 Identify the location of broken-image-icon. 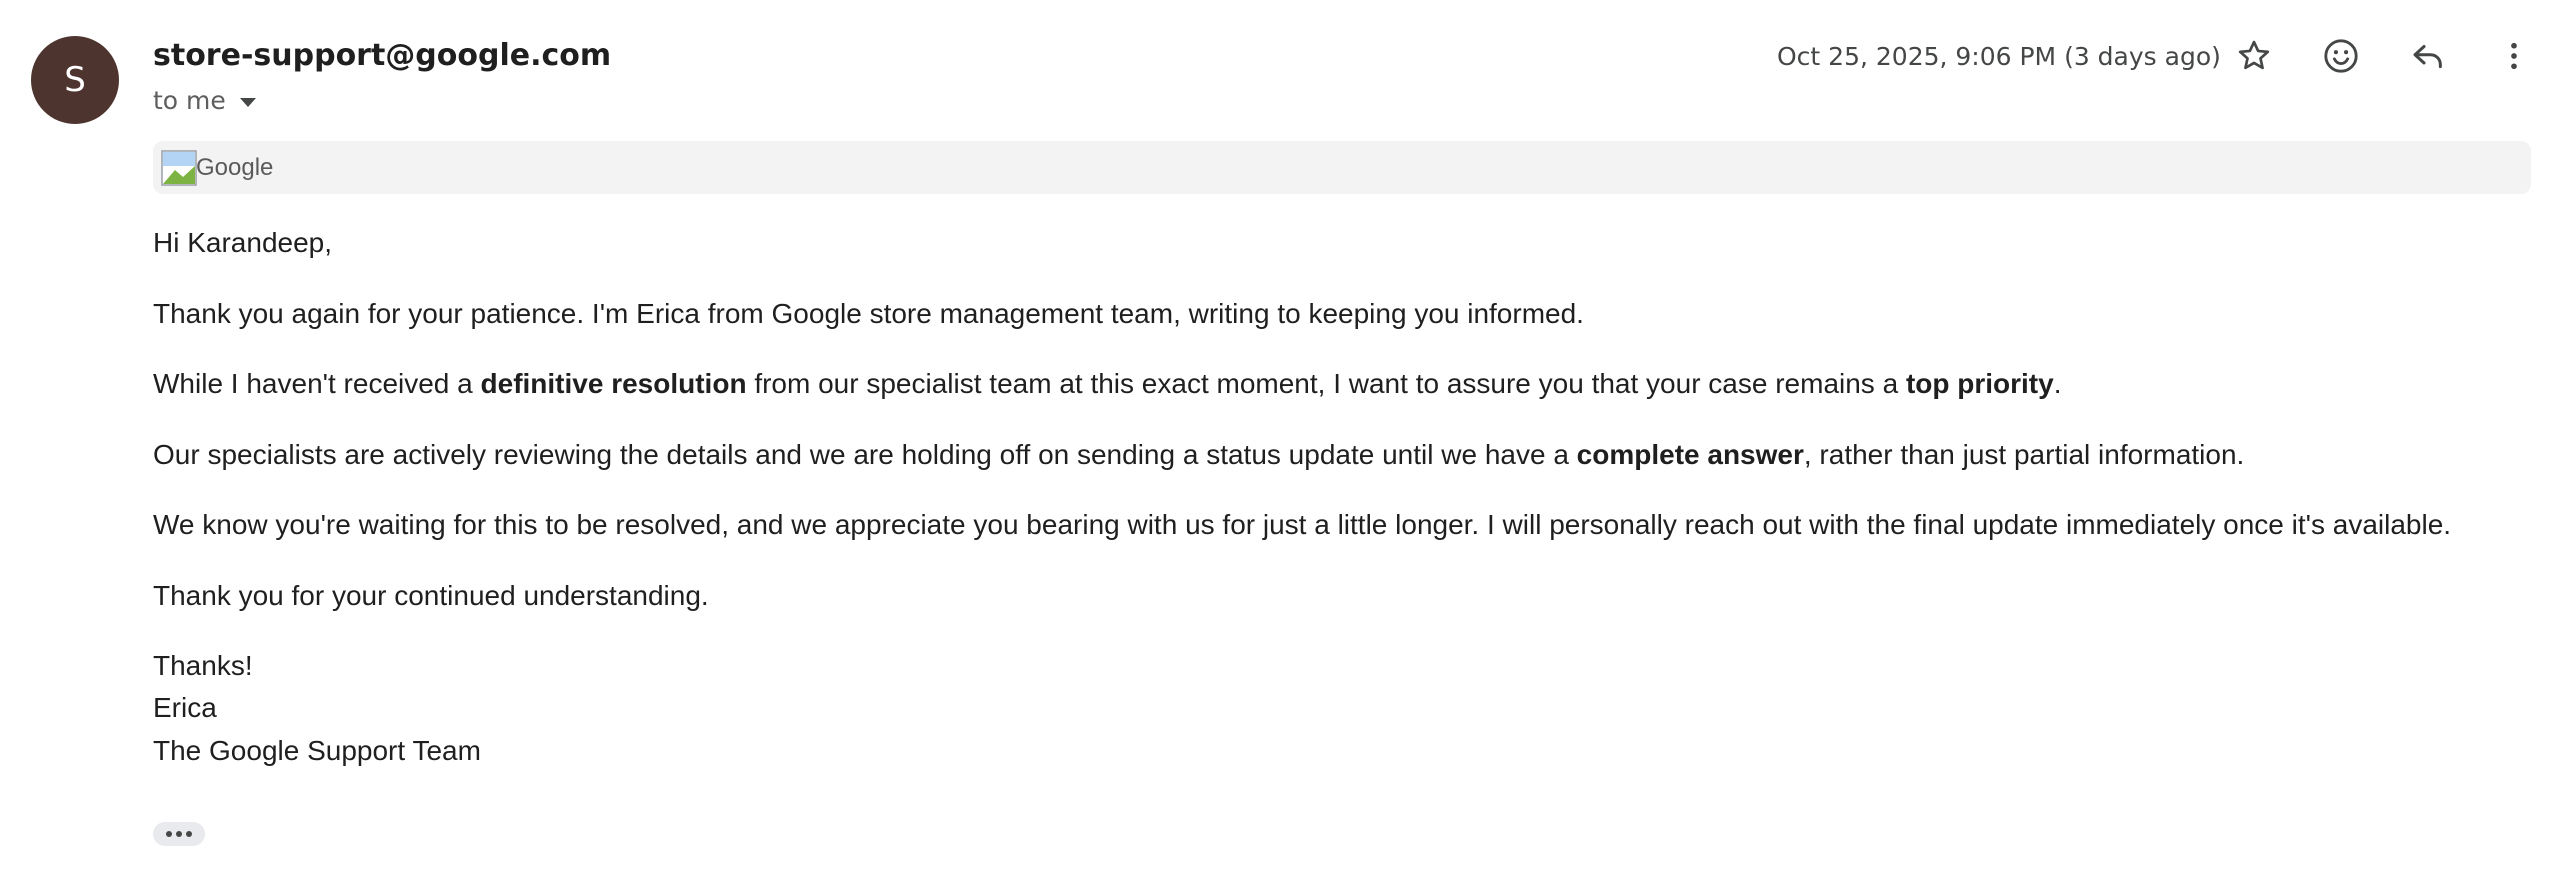
(179, 168).